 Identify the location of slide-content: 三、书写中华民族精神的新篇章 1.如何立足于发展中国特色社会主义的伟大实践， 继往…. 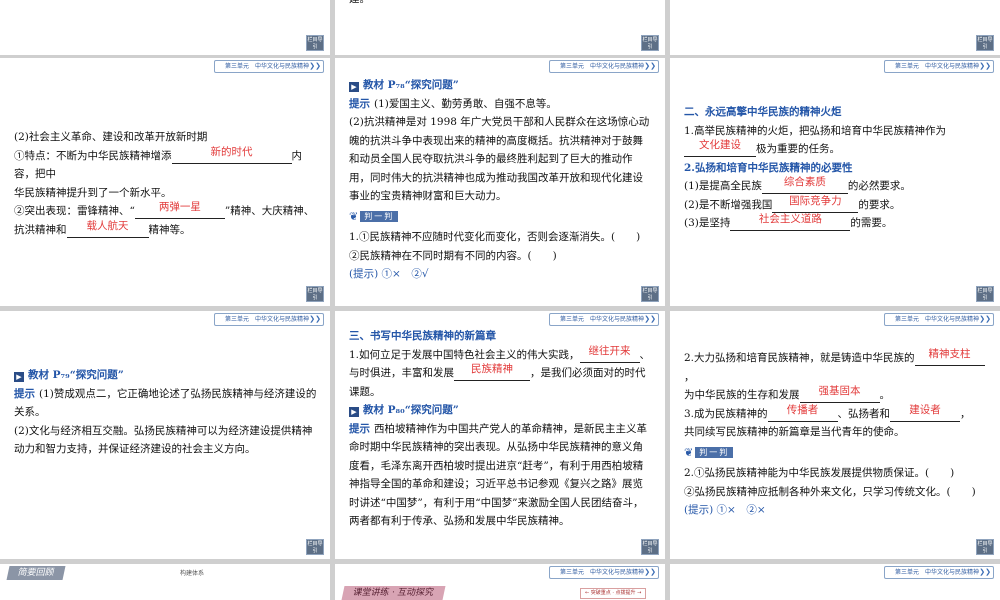
(501, 429).